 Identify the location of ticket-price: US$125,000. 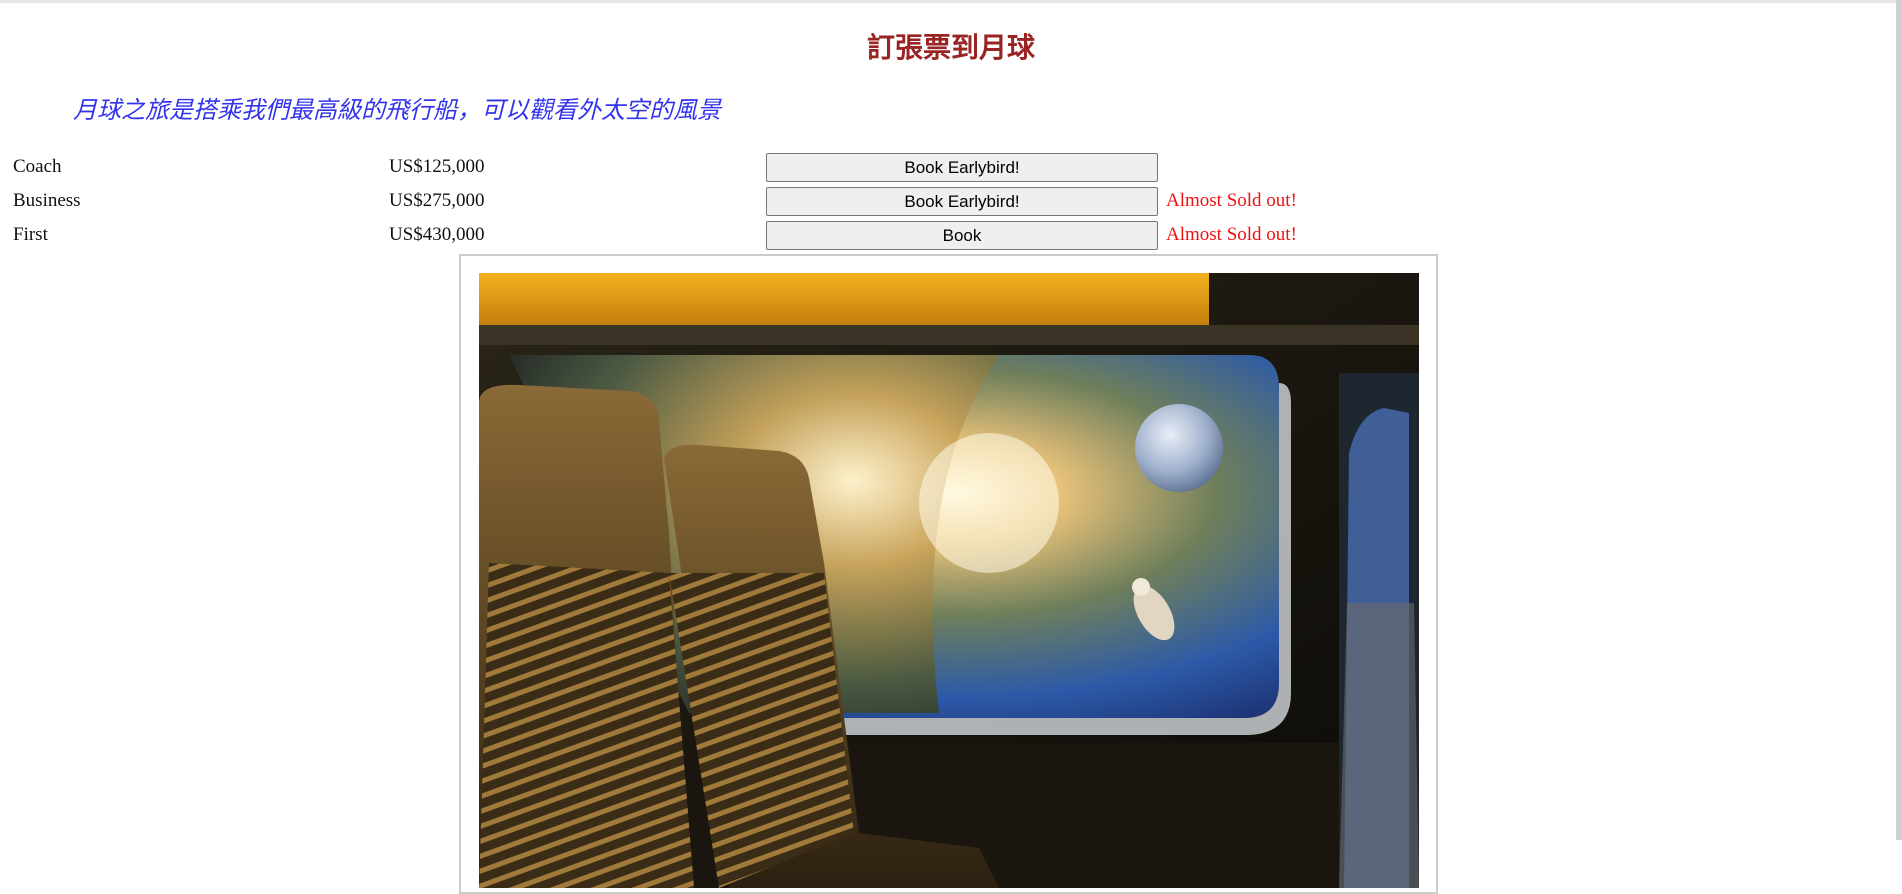
(437, 166).